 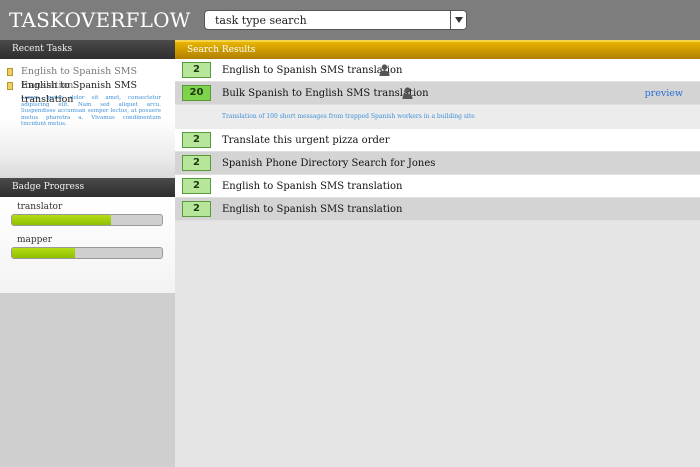 I want to click on result-title: Spanish Phone Directory Search for Jones, so click(x=329, y=163).